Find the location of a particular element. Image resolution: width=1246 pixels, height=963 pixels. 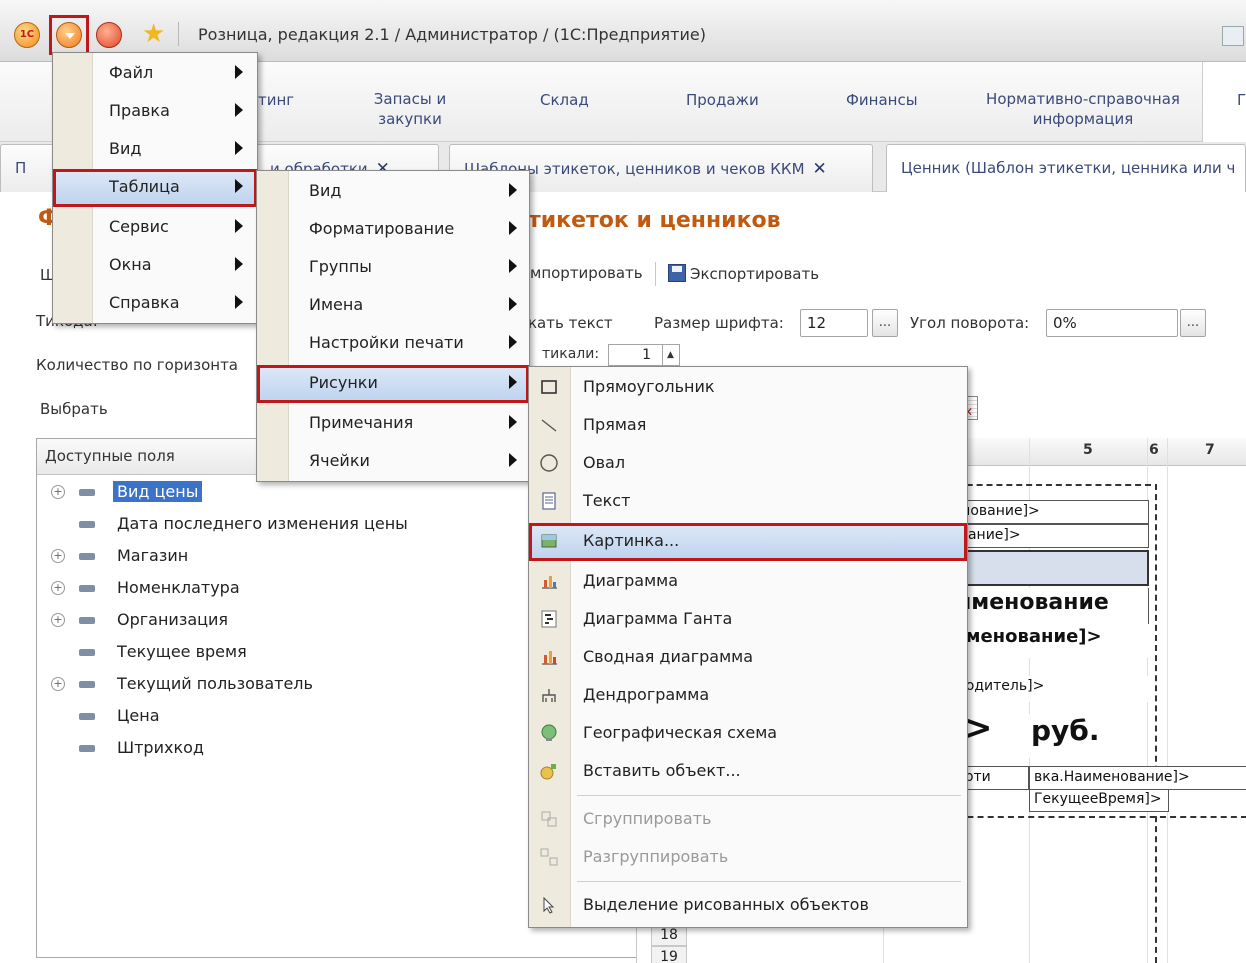

menu-item-geo-scheme: Географическая схема is located at coordinates (748, 734).